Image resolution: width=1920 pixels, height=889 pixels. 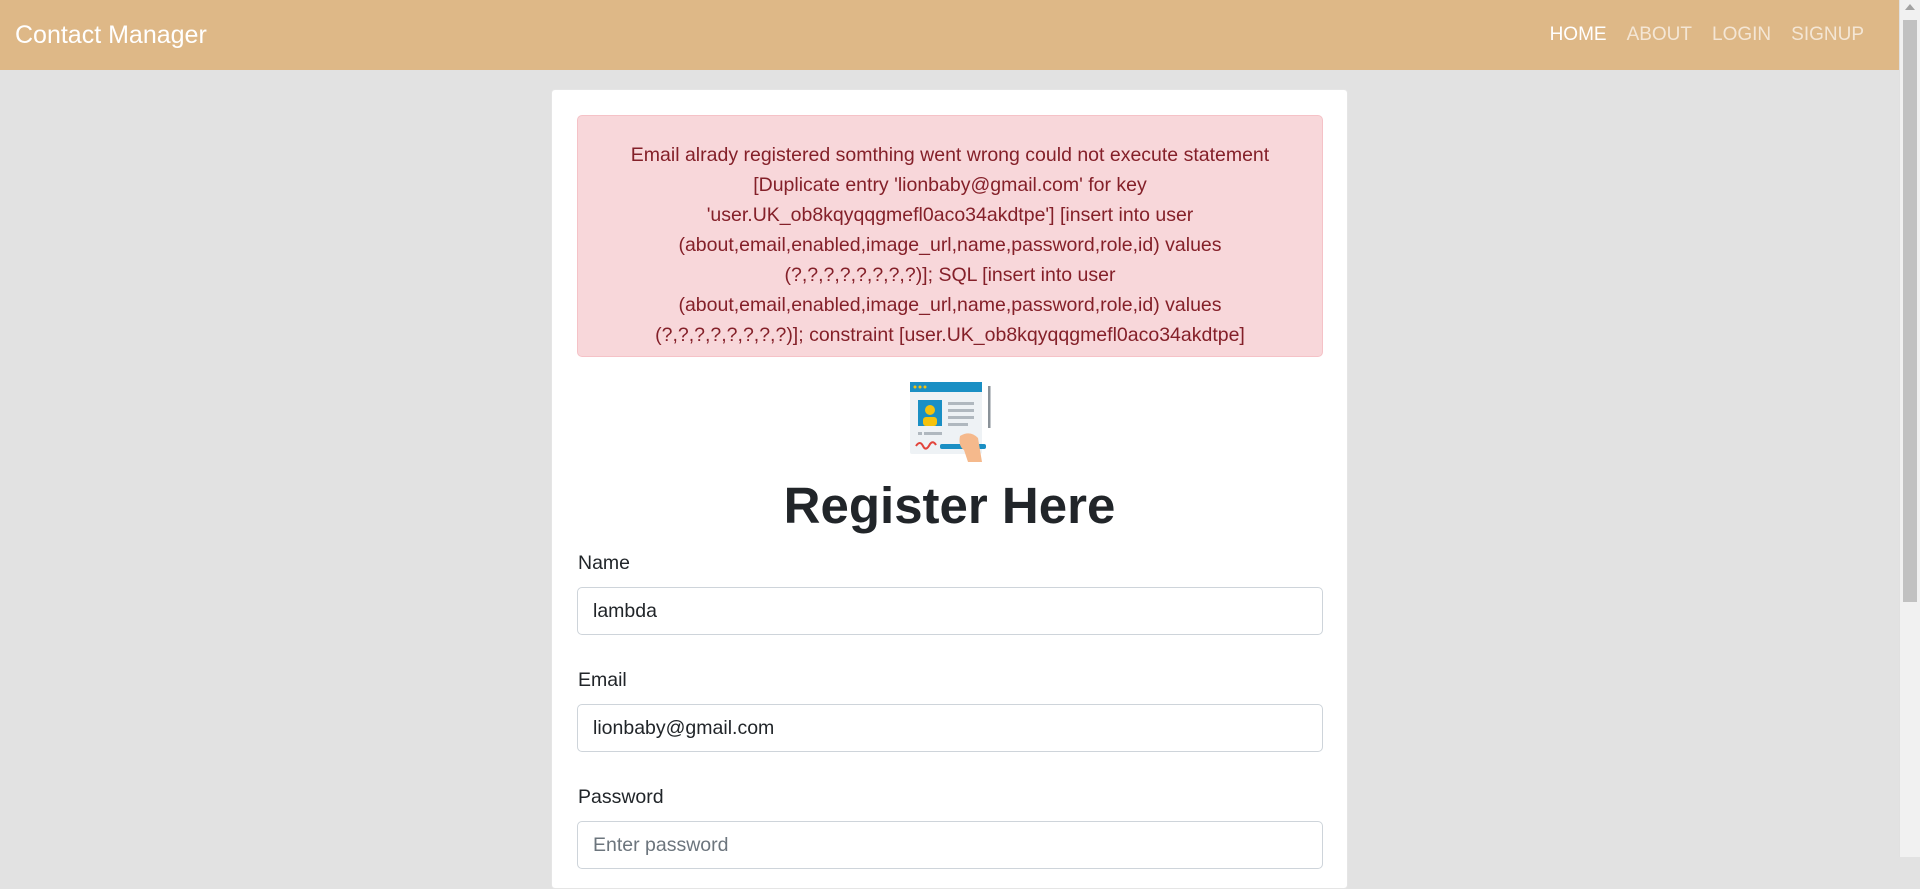 I want to click on name-label: Name, so click(x=604, y=563).